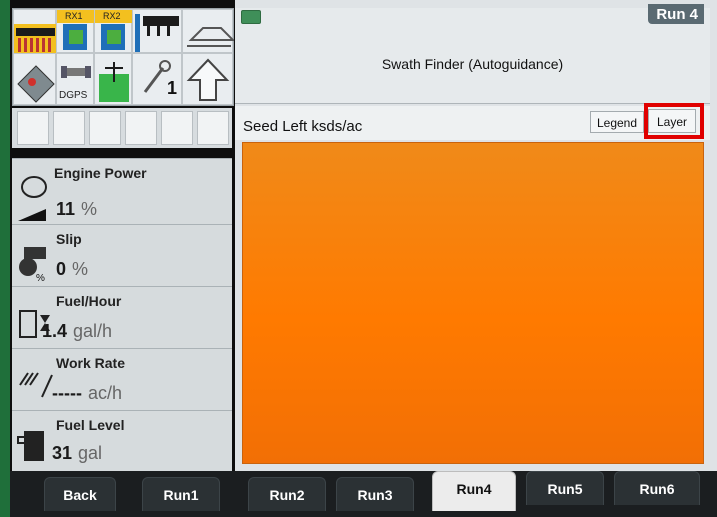  Describe the element at coordinates (181, 494) in the screenshot. I see `tab-run1: Run1` at that location.